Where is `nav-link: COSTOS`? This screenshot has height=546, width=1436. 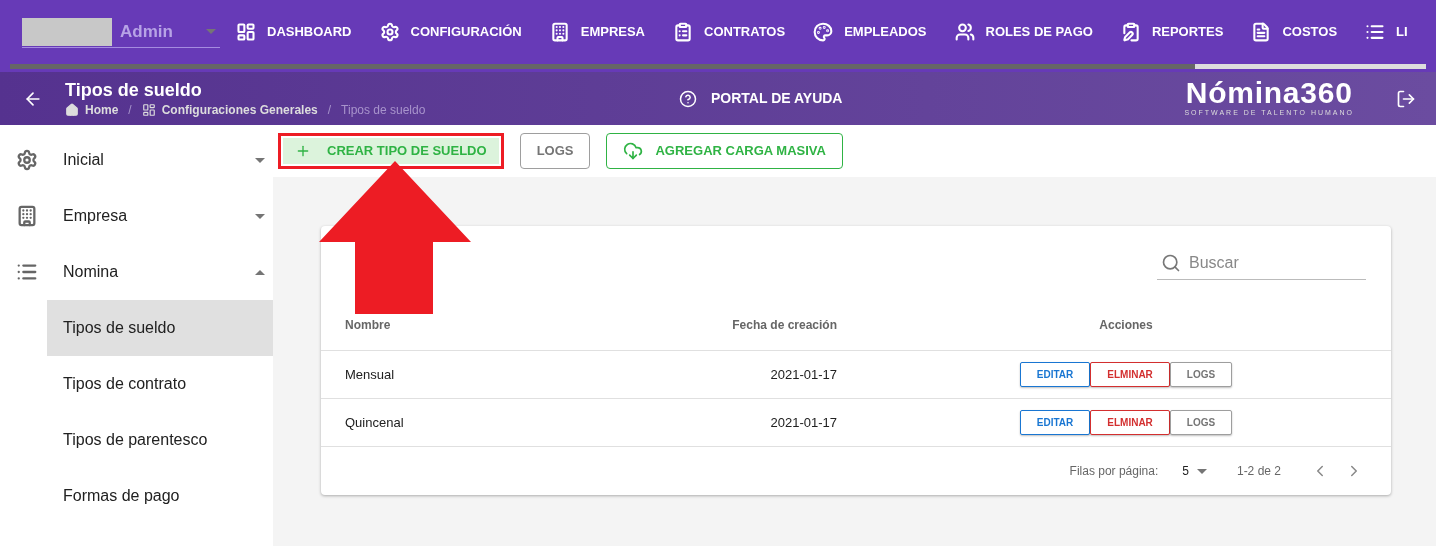 nav-link: COSTOS is located at coordinates (1294, 32).